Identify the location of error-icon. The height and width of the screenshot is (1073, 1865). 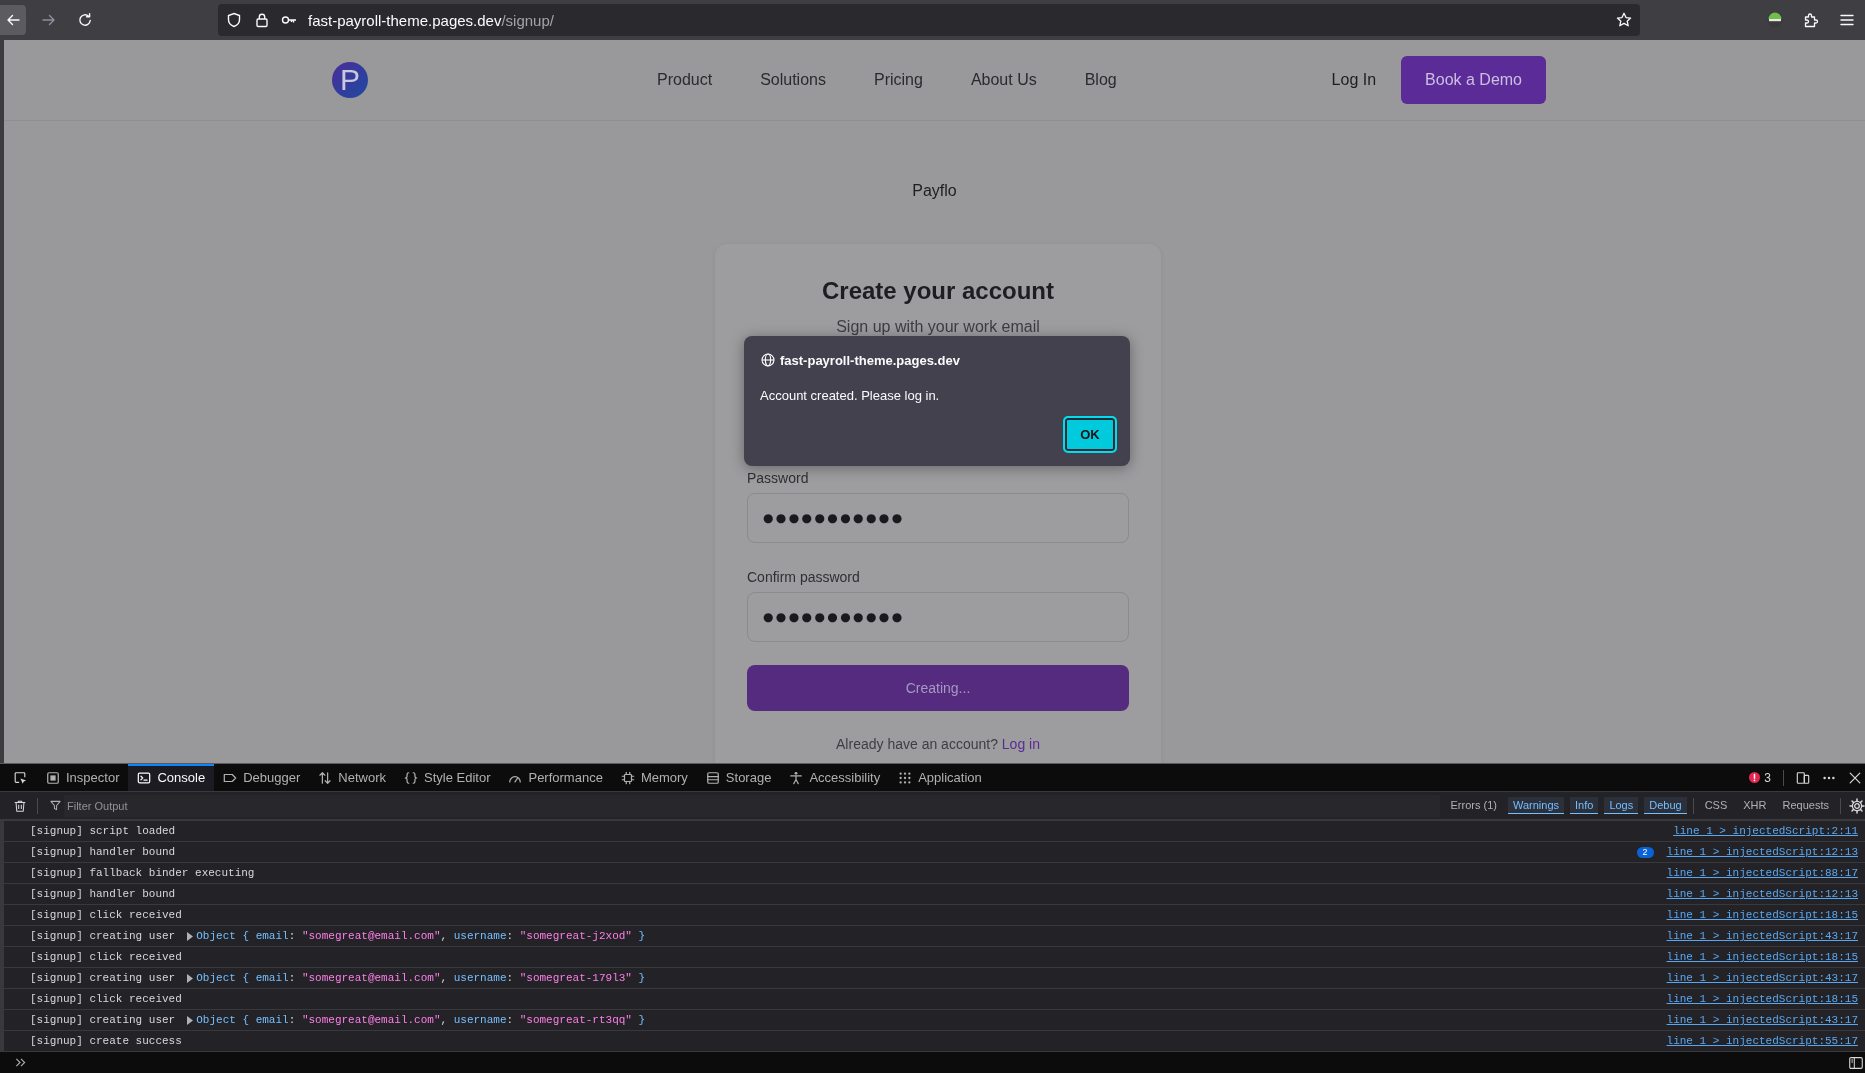
(1755, 777).